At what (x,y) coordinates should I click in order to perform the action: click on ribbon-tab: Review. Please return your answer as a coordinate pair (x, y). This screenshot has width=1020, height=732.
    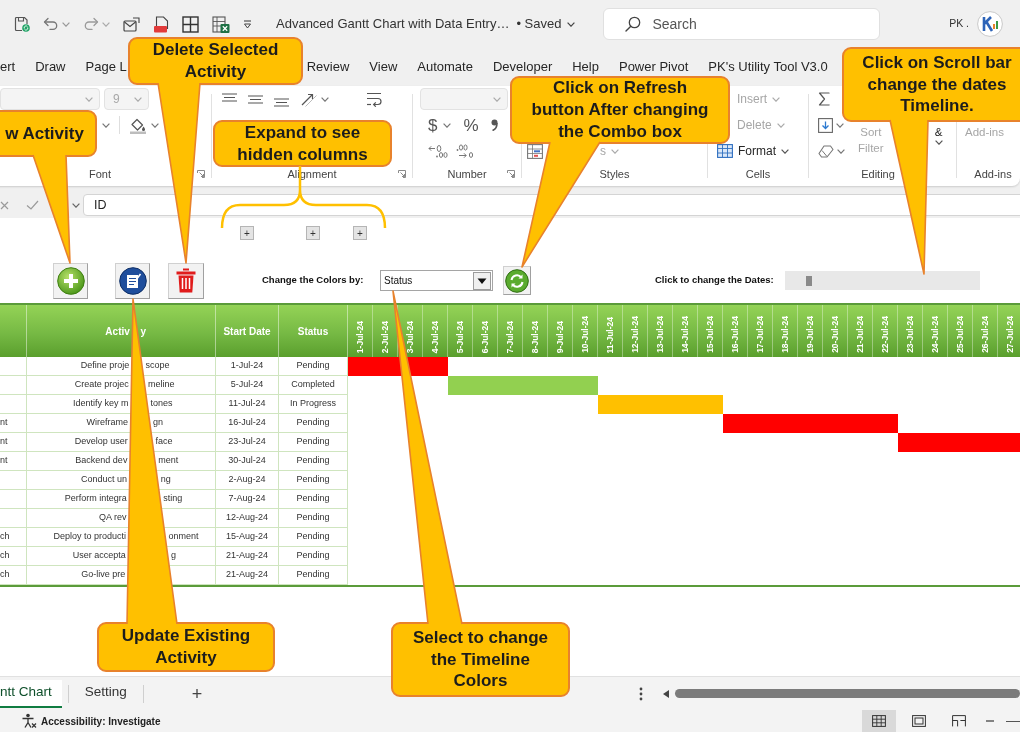
    Looking at the image, I should click on (328, 67).